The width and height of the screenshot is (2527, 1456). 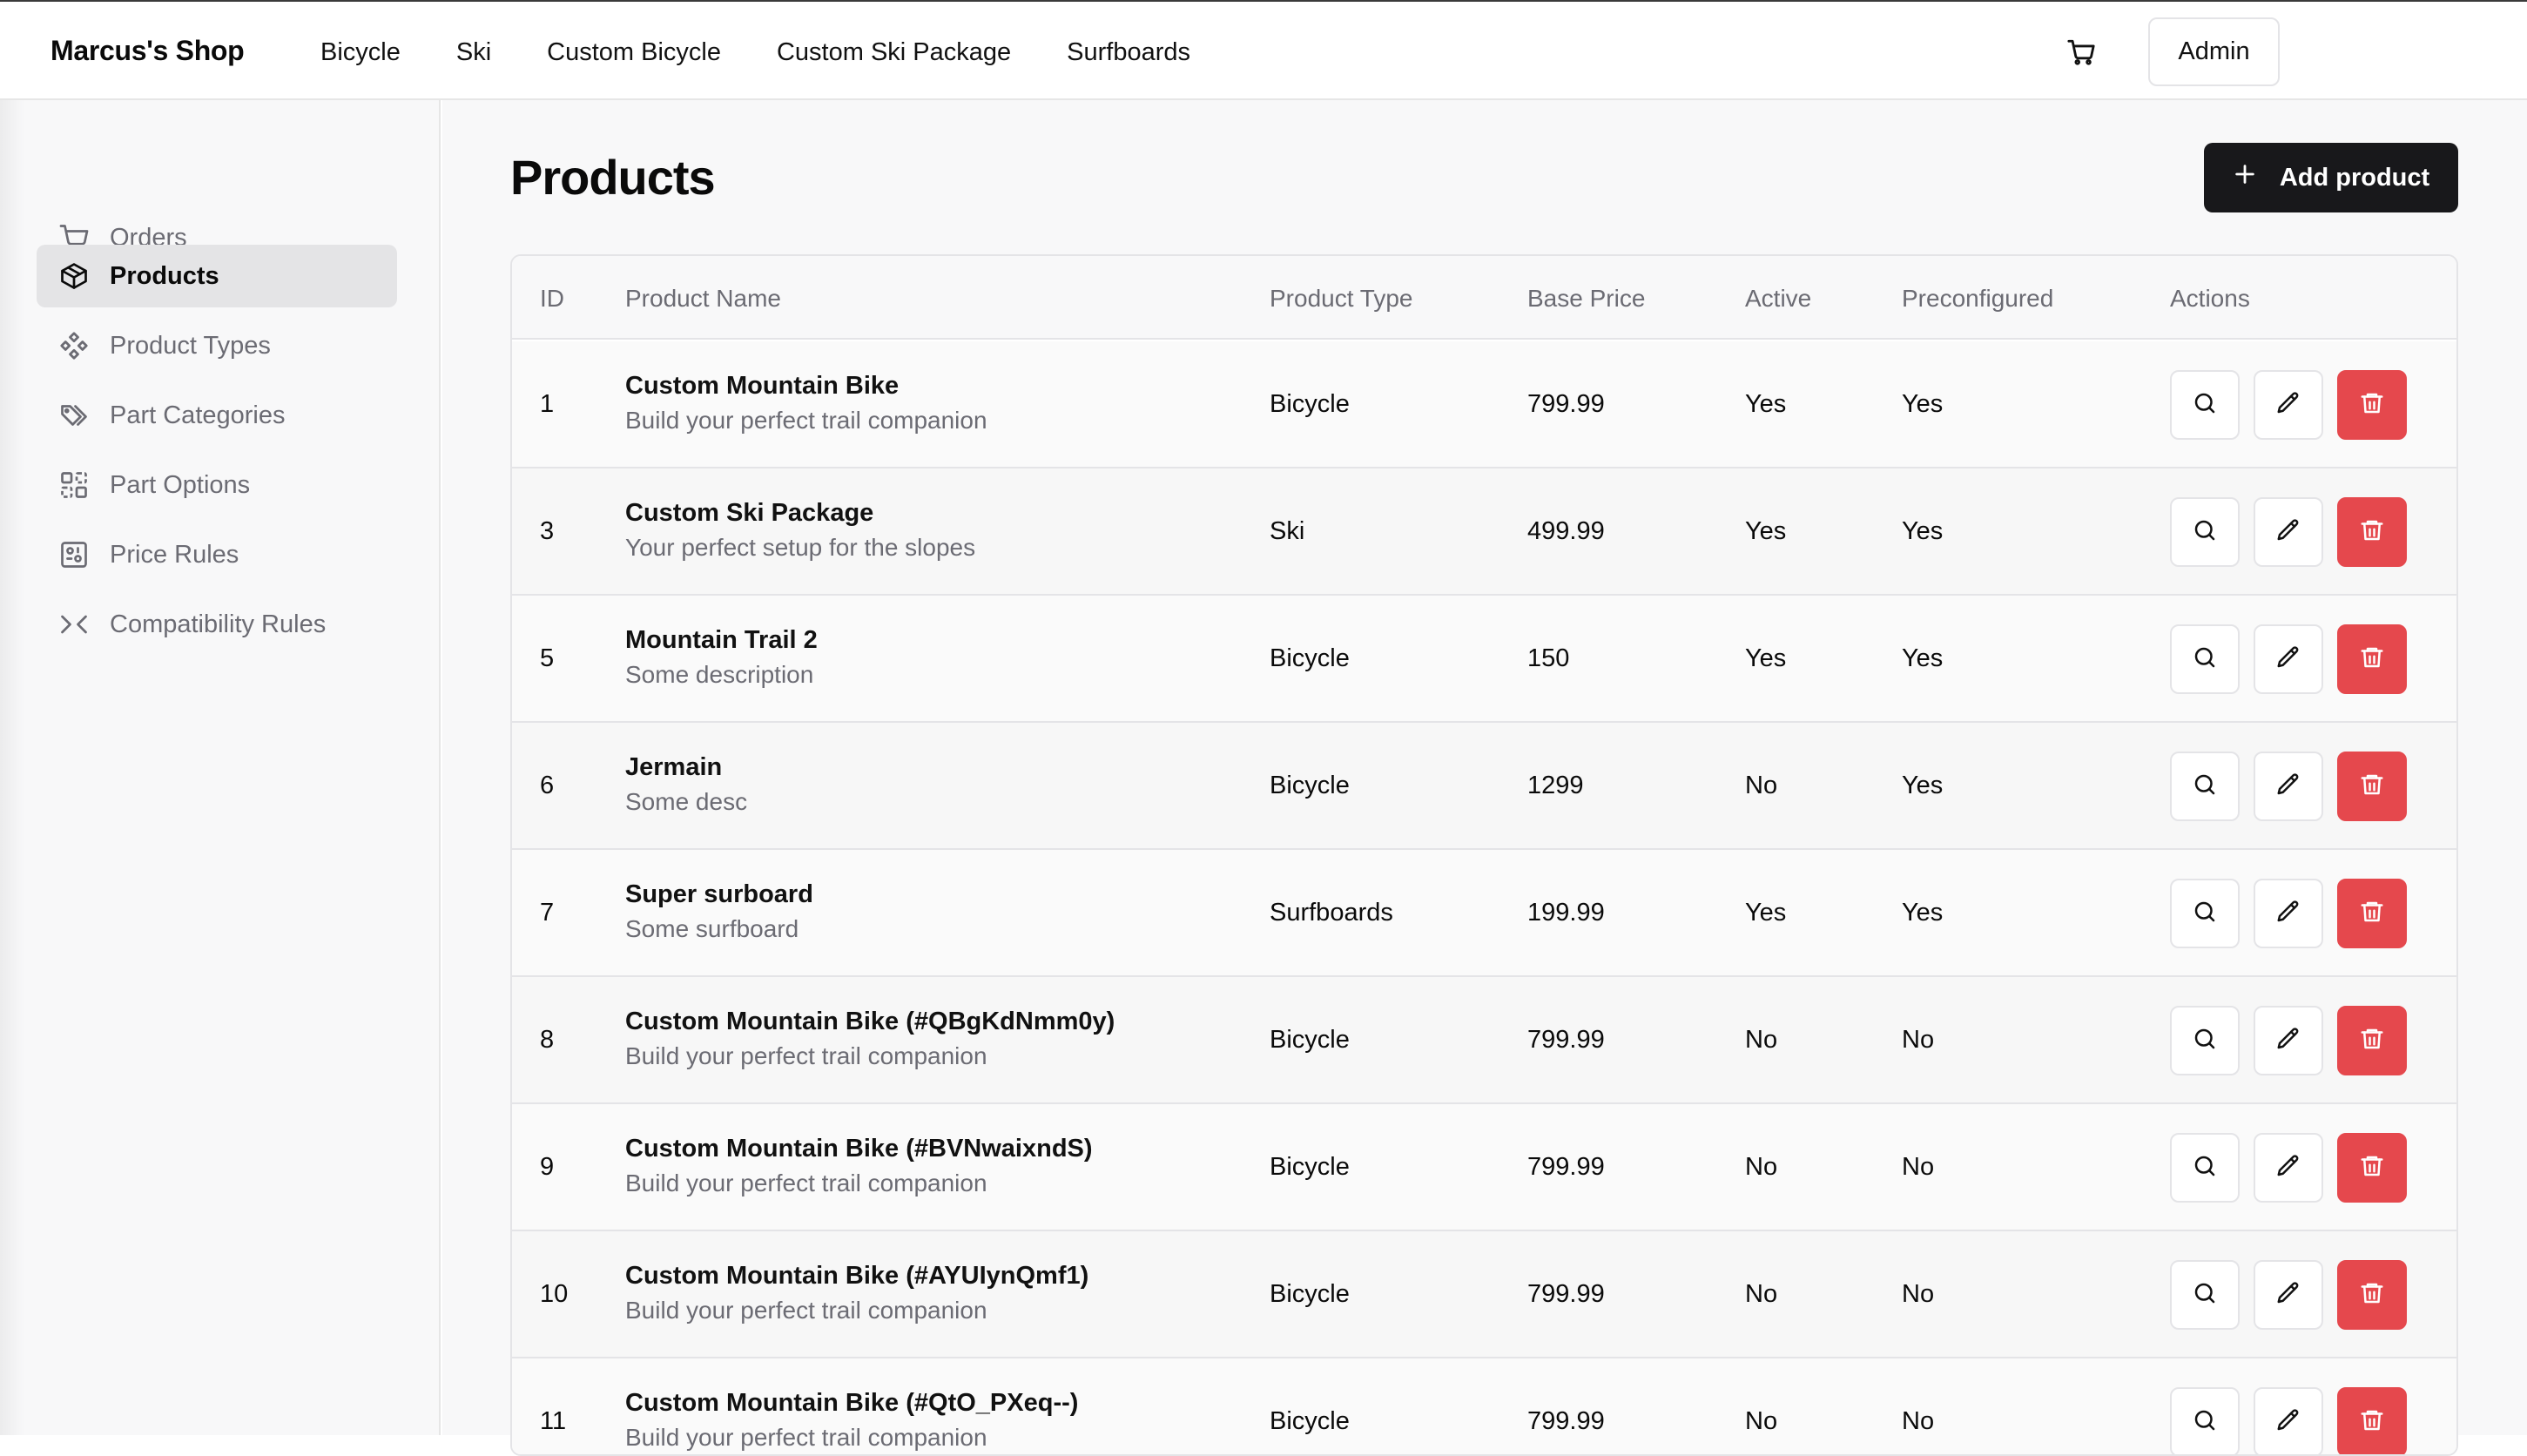 I want to click on admin-button: Admin, so click(x=2214, y=51).